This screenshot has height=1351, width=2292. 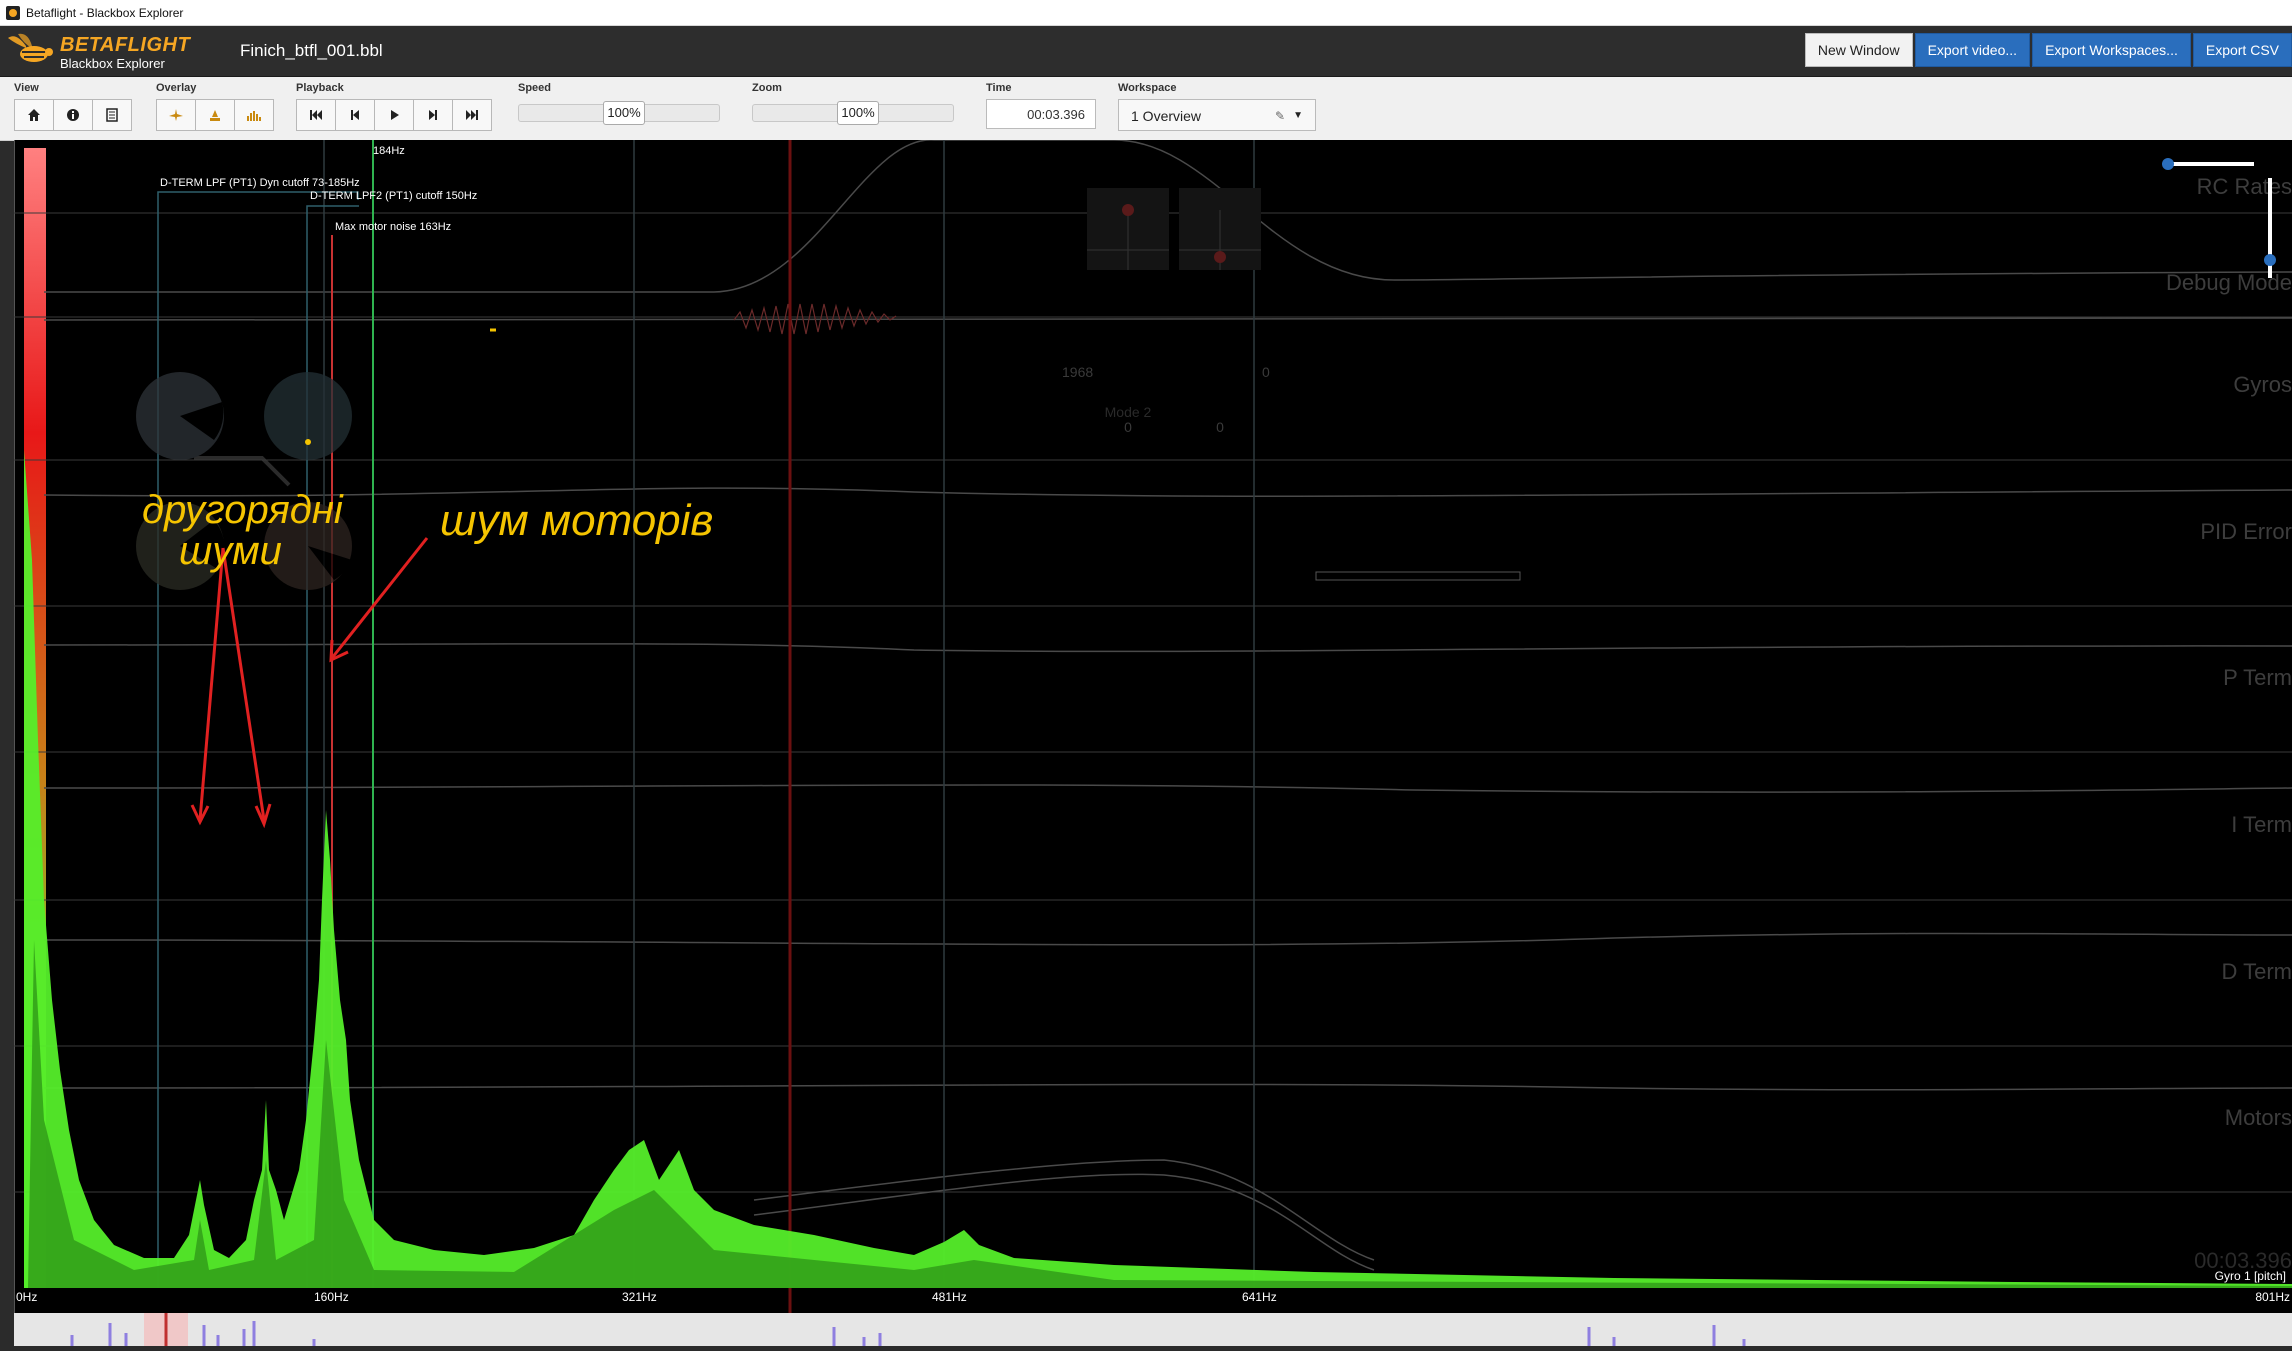 What do you see at coordinates (2272, 1297) in the screenshot?
I see `x-tick-801hz: 801Hz` at bounding box center [2272, 1297].